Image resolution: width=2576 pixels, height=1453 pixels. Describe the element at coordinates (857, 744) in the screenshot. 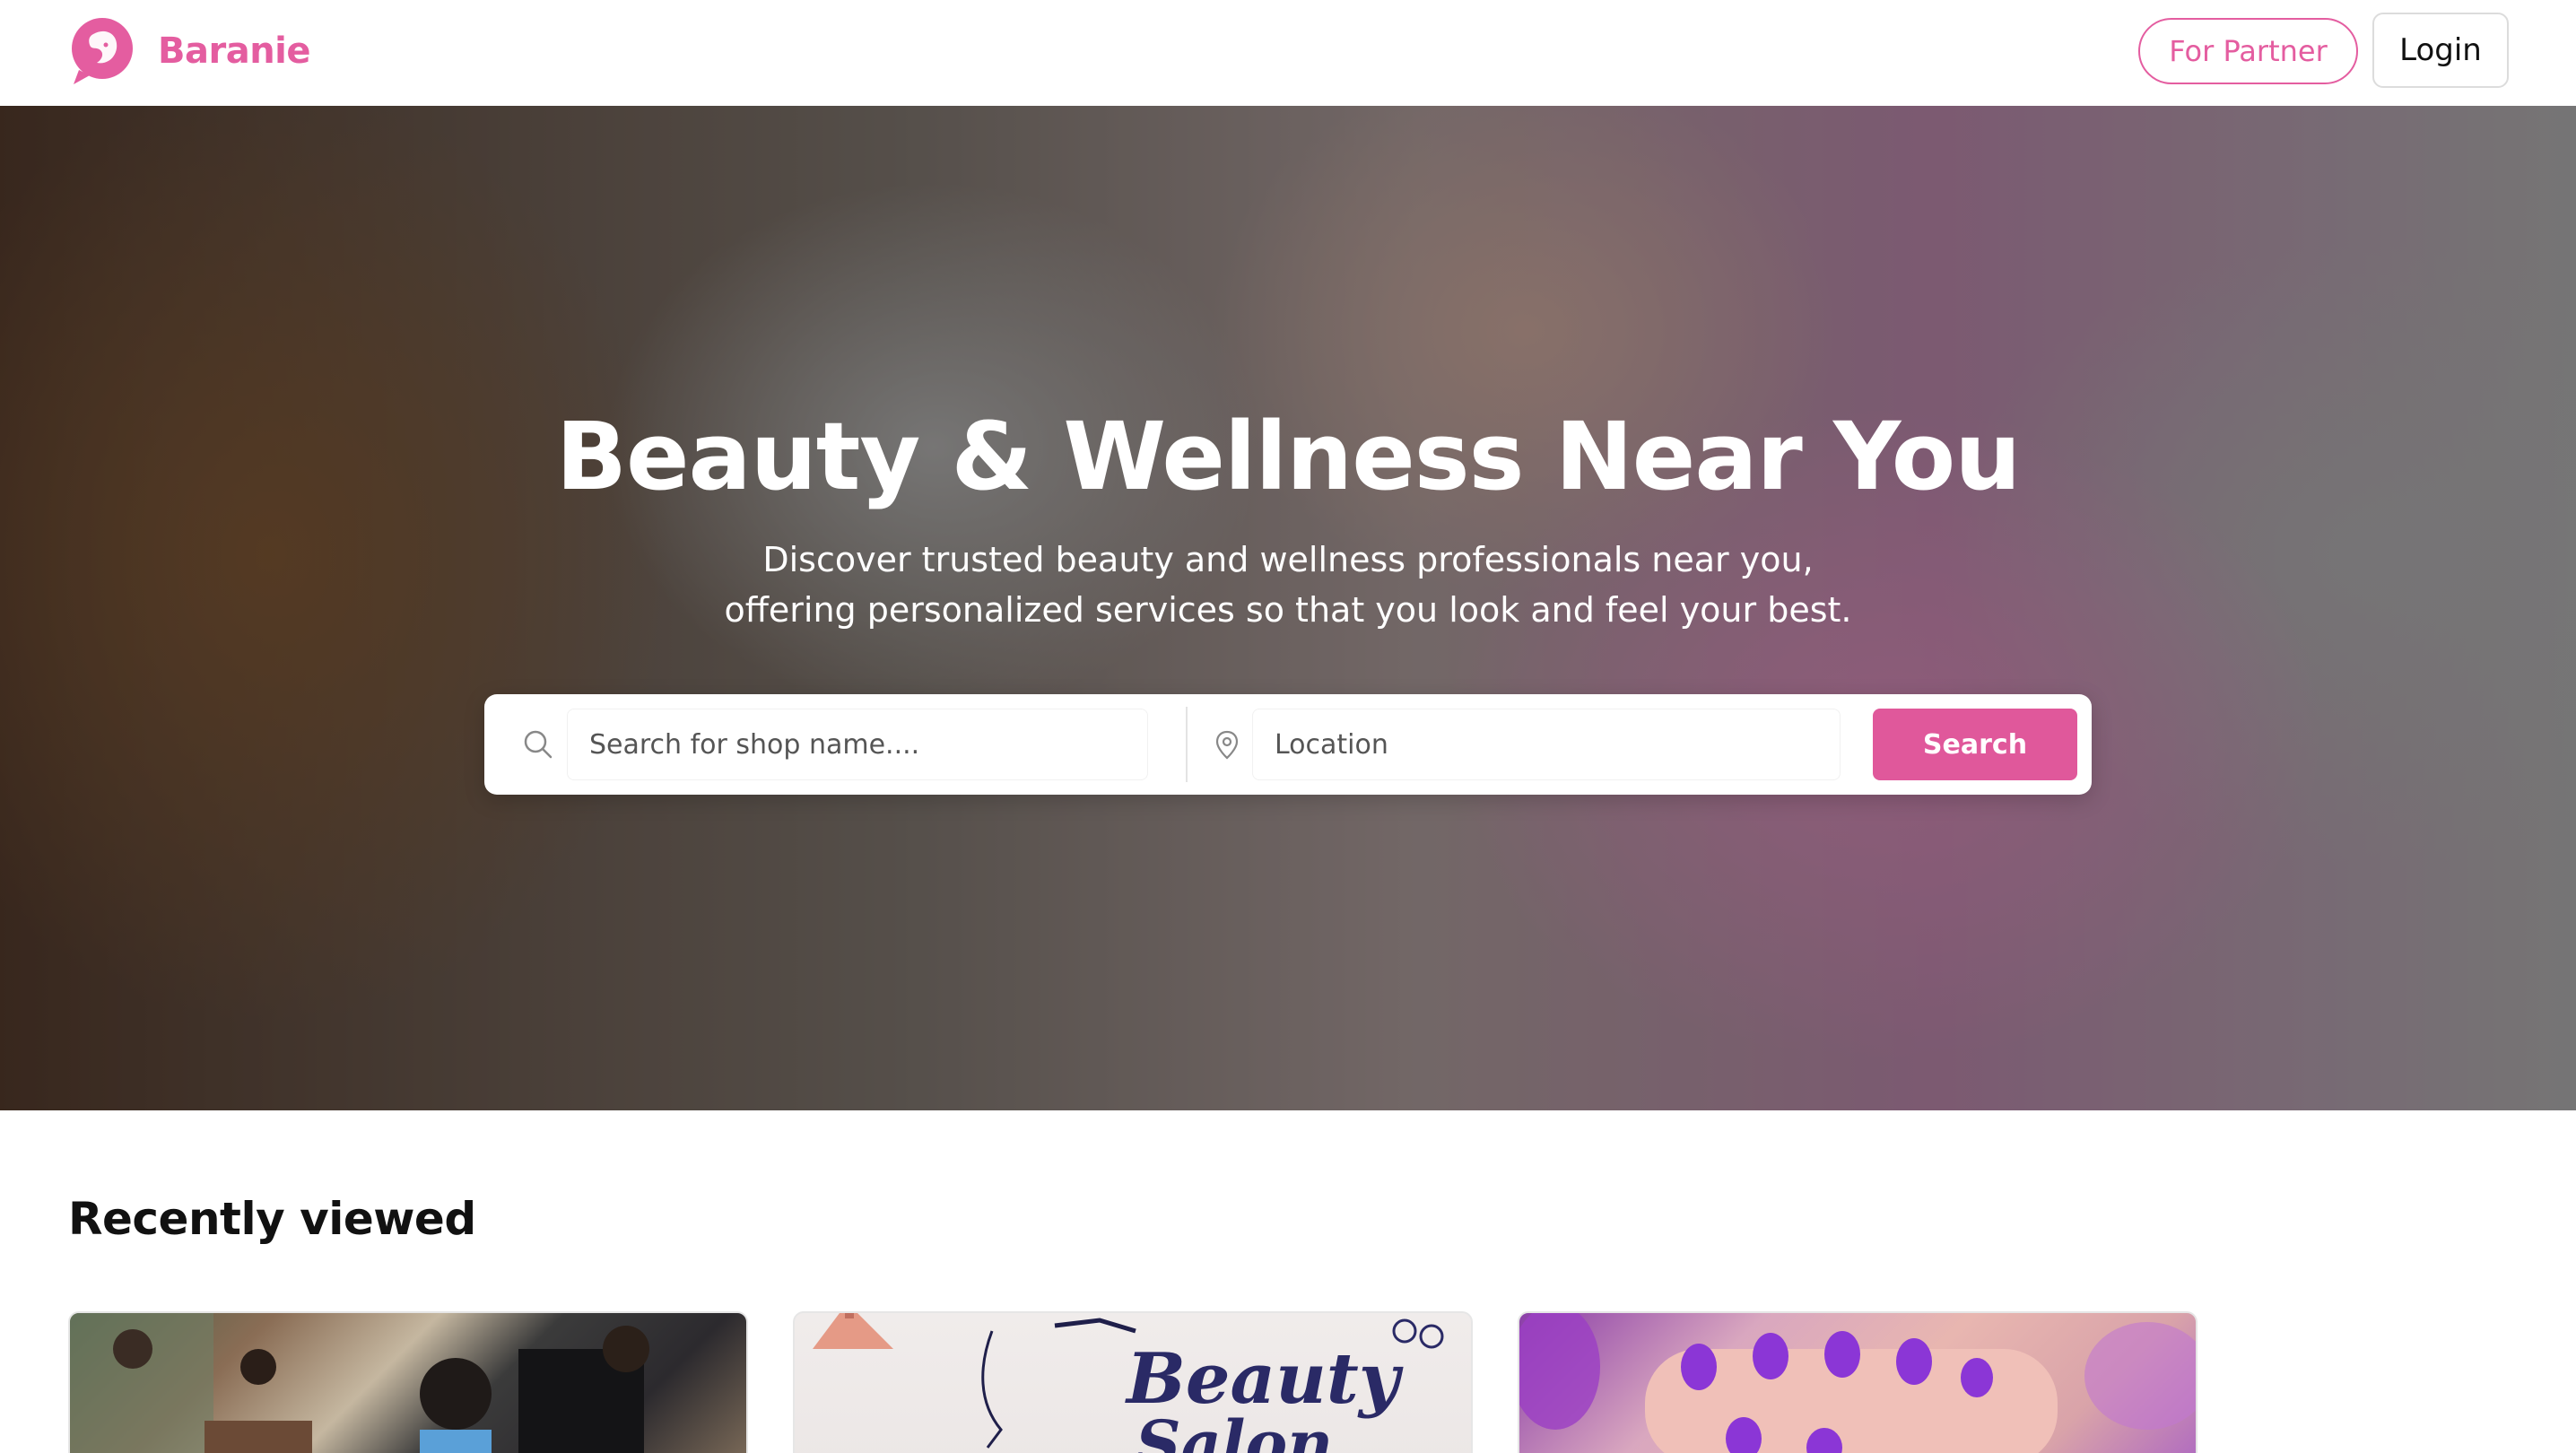

I see `shop-search-input` at that location.